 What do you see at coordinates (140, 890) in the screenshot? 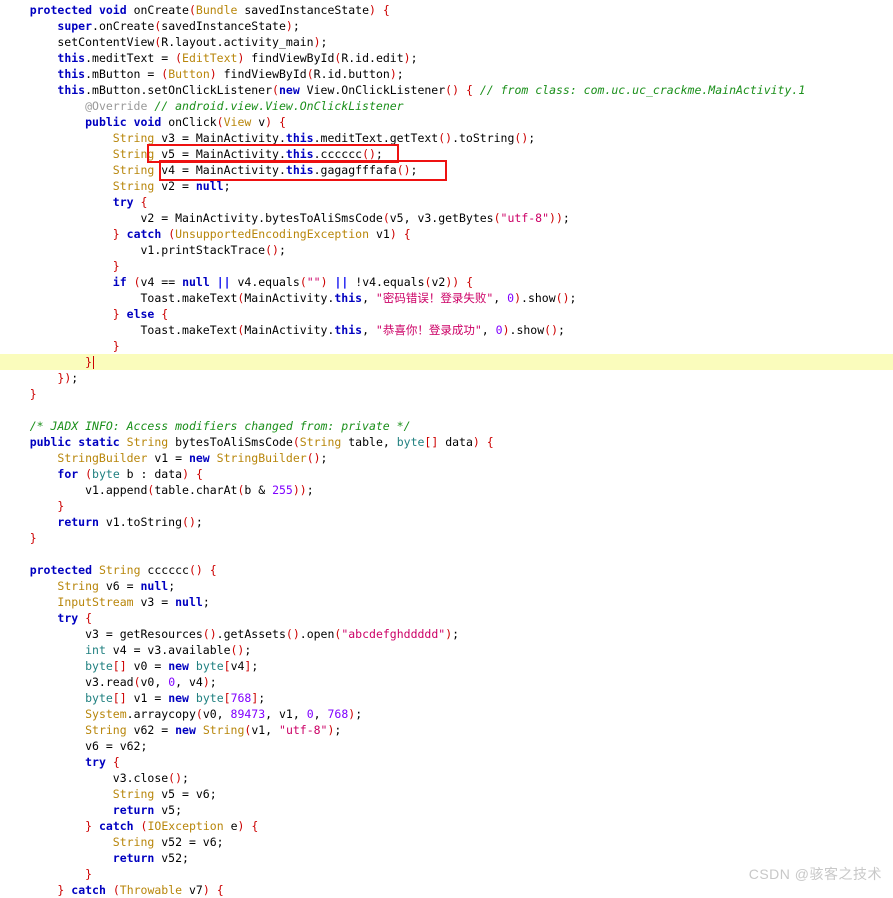
I see `code-line: } catch (Throwable v7) {` at bounding box center [140, 890].